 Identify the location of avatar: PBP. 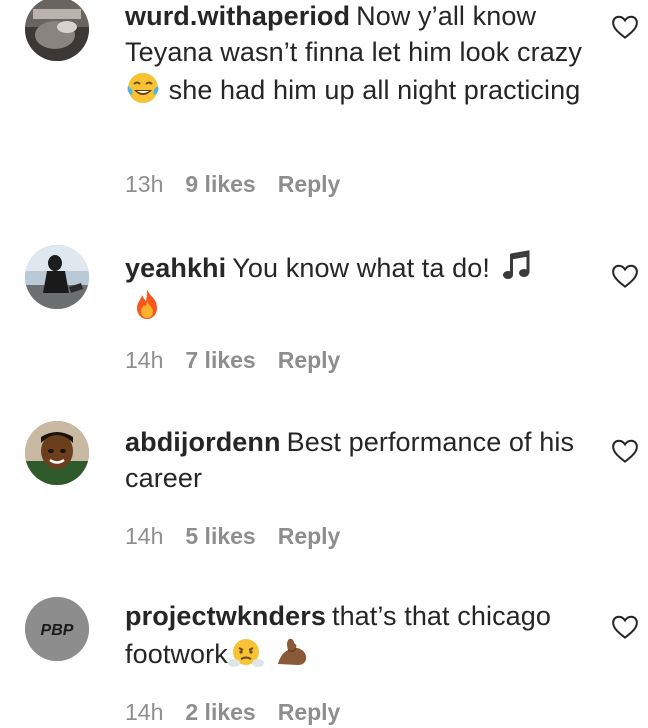
(57, 629).